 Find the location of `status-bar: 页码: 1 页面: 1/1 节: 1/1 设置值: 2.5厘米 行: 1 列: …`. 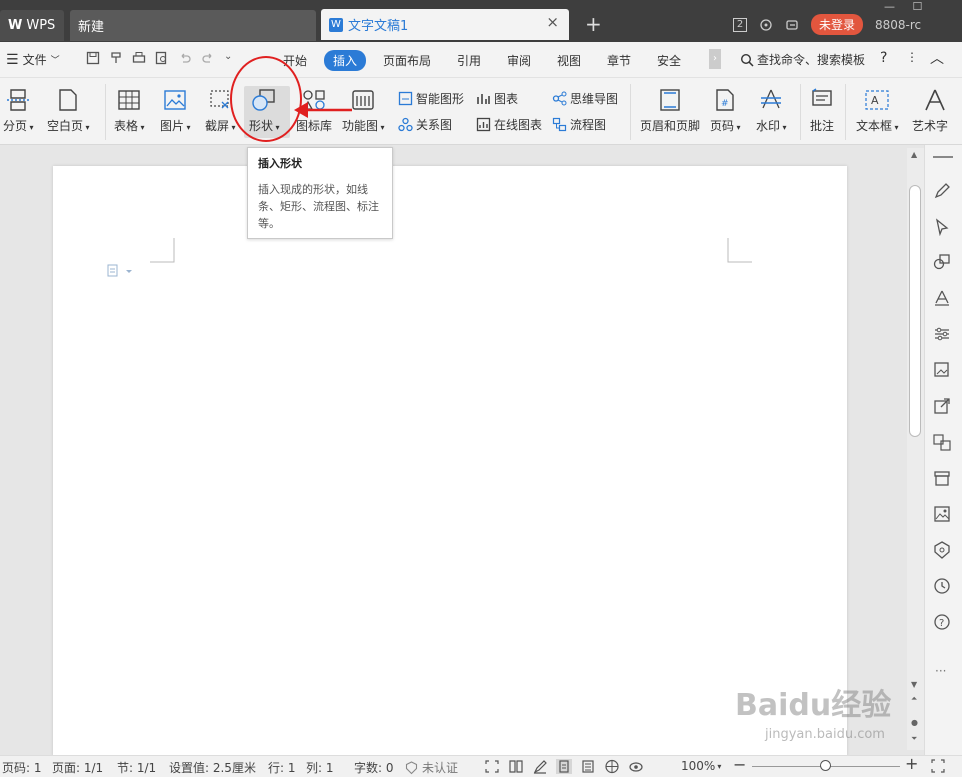

status-bar: 页码: 1 页面: 1/1 节: 1/1 设置值: 2.5厘米 行: 1 列: … is located at coordinates (481, 765).